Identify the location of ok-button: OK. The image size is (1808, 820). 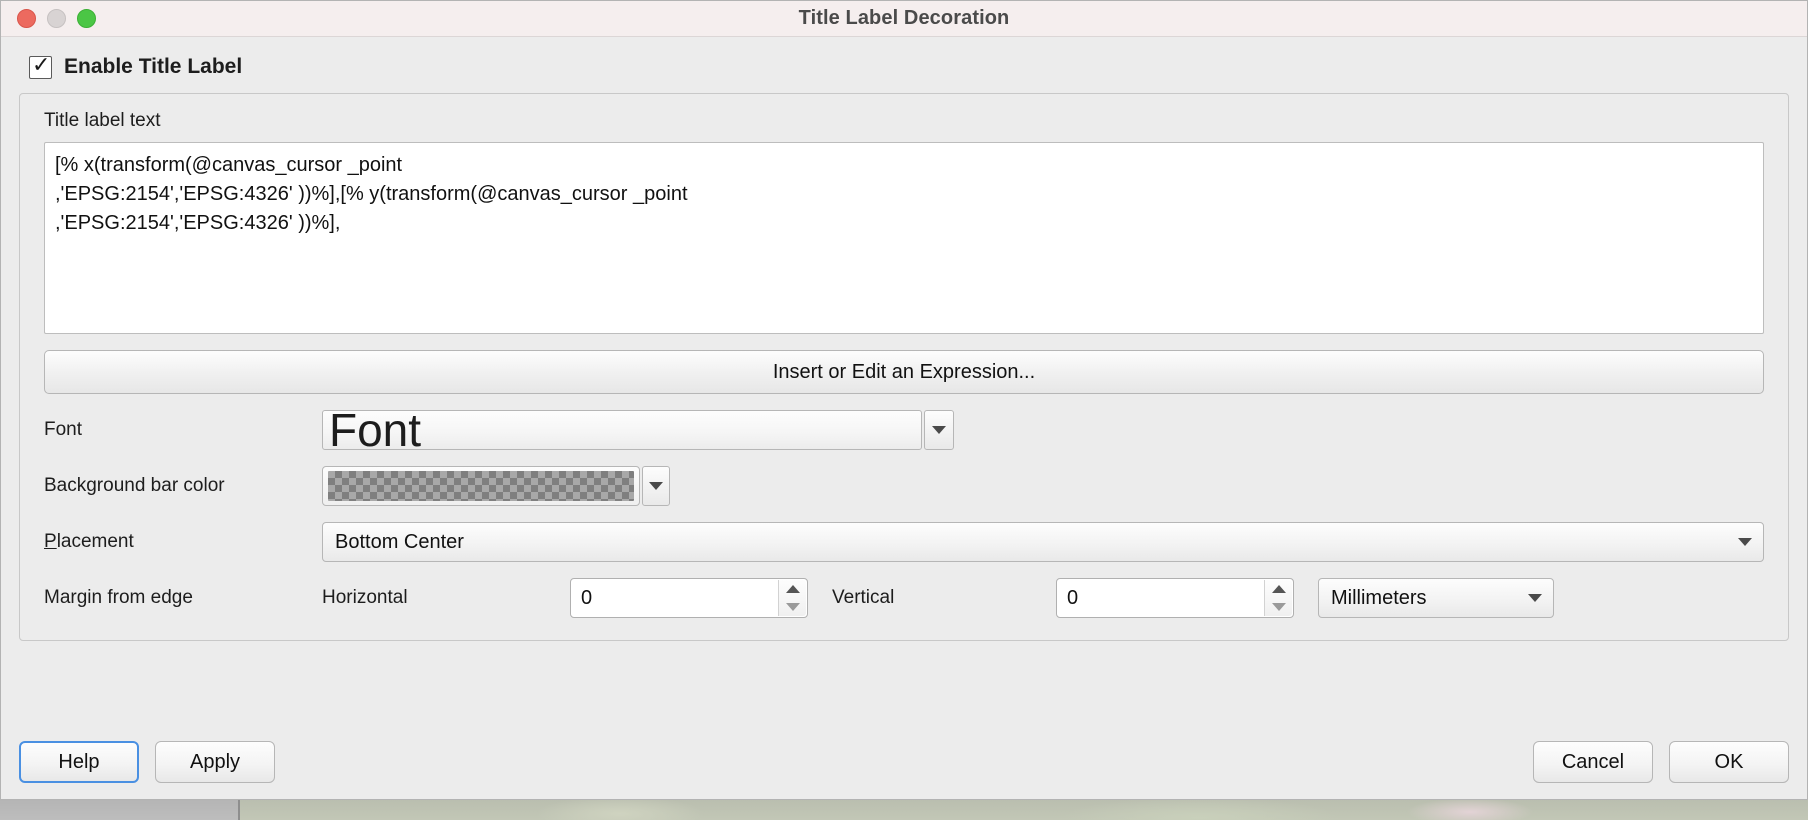
(1729, 762).